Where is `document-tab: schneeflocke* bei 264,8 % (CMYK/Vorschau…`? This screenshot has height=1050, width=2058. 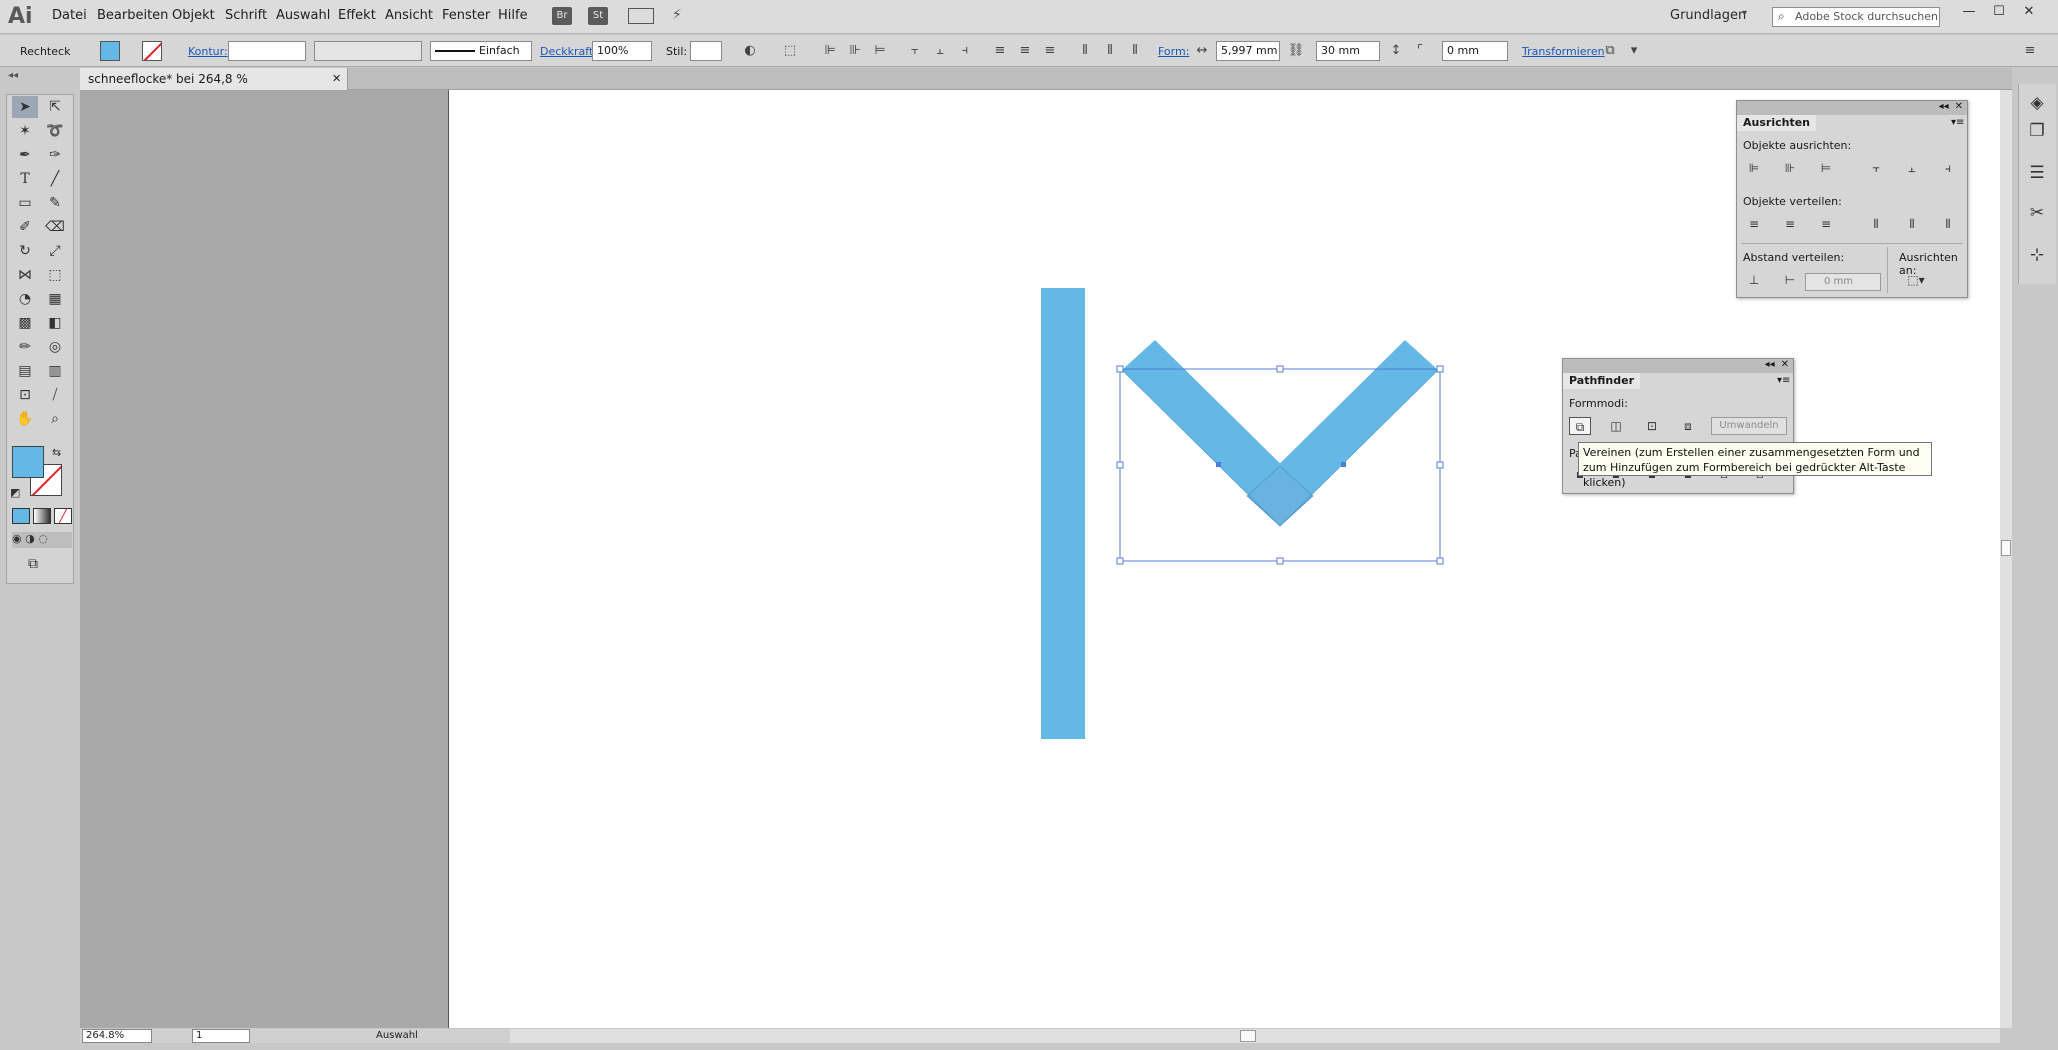
document-tab: schneeflocke* bei 264,8 % (CMYK/Vorschau… is located at coordinates (214, 88).